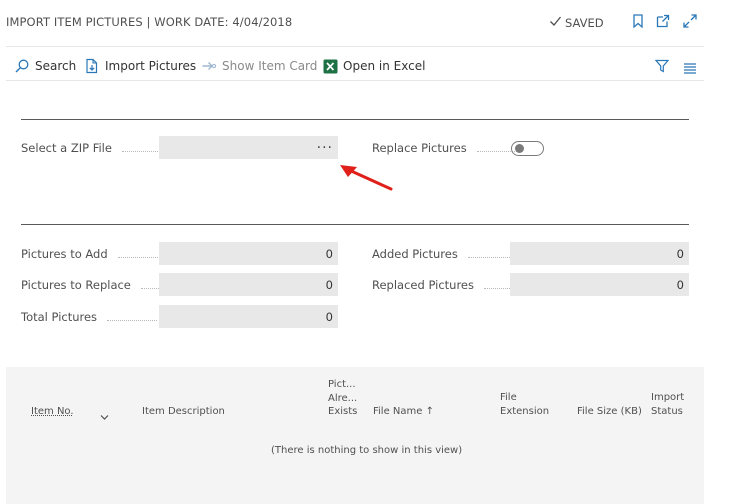  What do you see at coordinates (599, 253) in the screenshot?
I see `added-pictures-field: 0` at bounding box center [599, 253].